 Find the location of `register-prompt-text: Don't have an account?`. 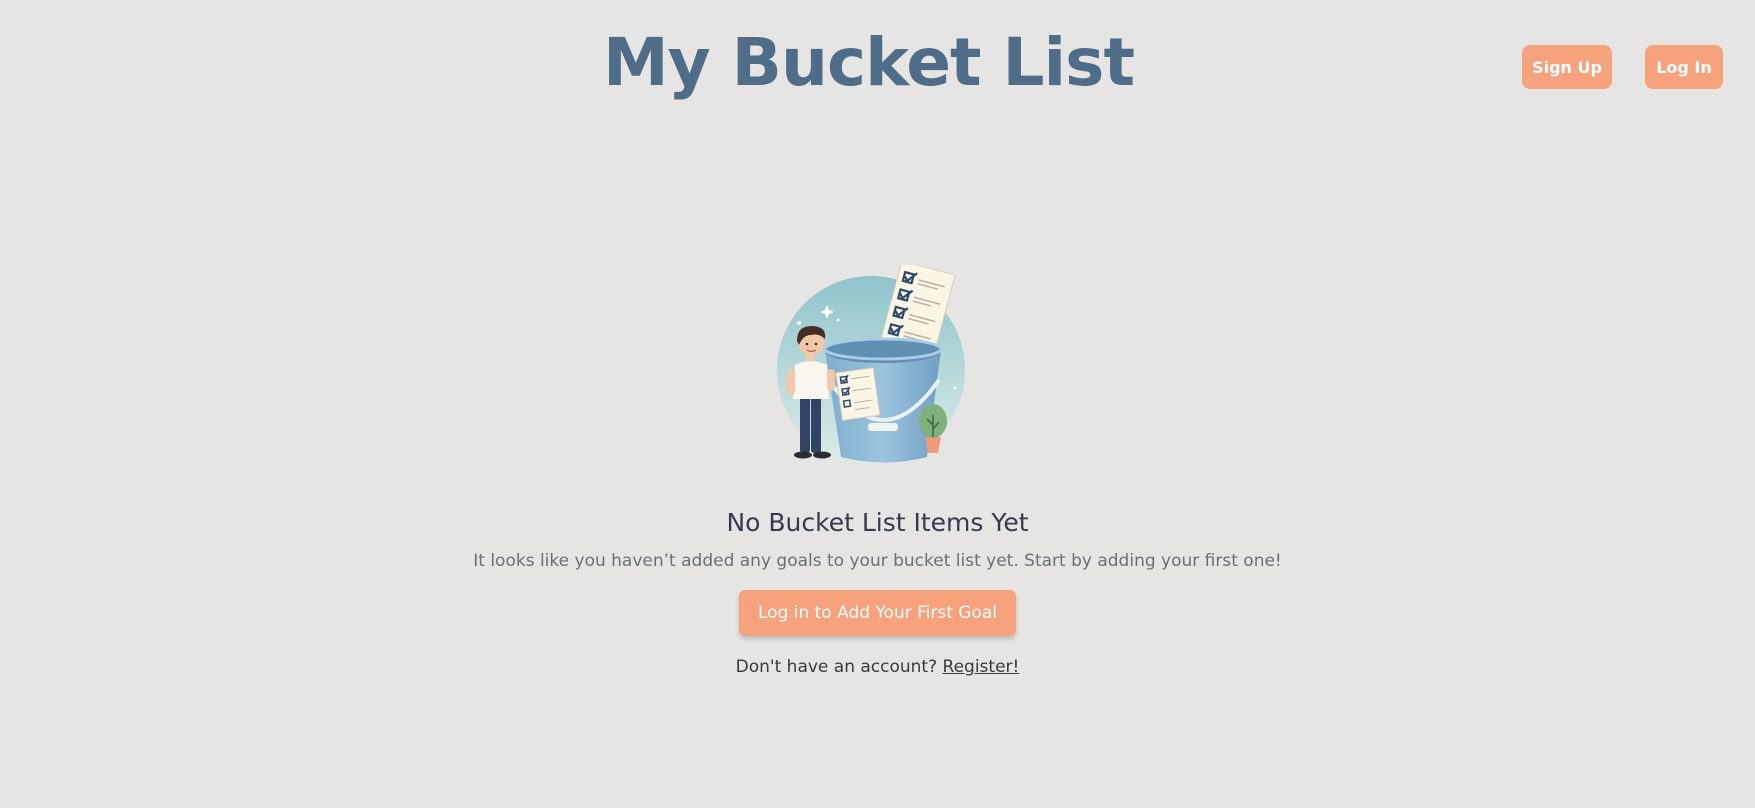

register-prompt-text: Don't have an account? is located at coordinates (836, 667).